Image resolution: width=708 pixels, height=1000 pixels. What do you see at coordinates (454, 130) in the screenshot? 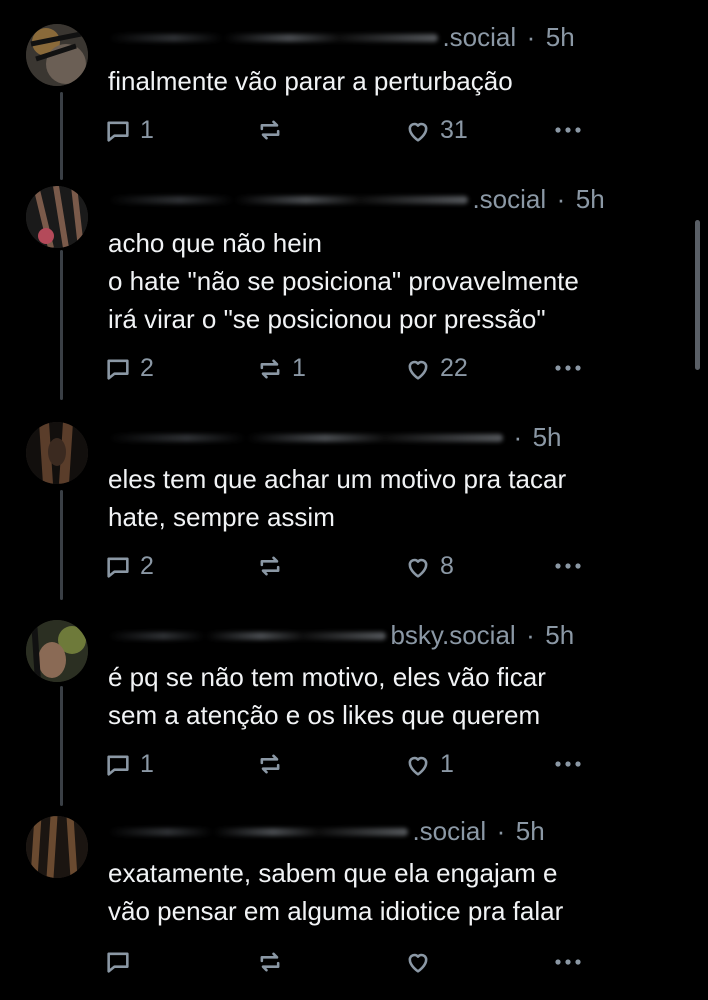
I see `like-count: 31` at bounding box center [454, 130].